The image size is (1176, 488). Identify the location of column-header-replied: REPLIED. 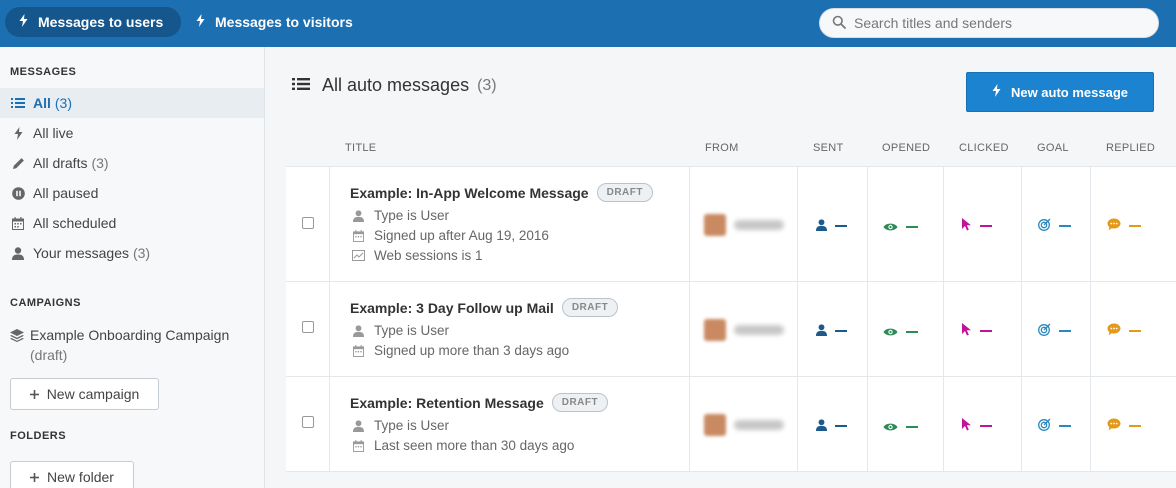
(1130, 148).